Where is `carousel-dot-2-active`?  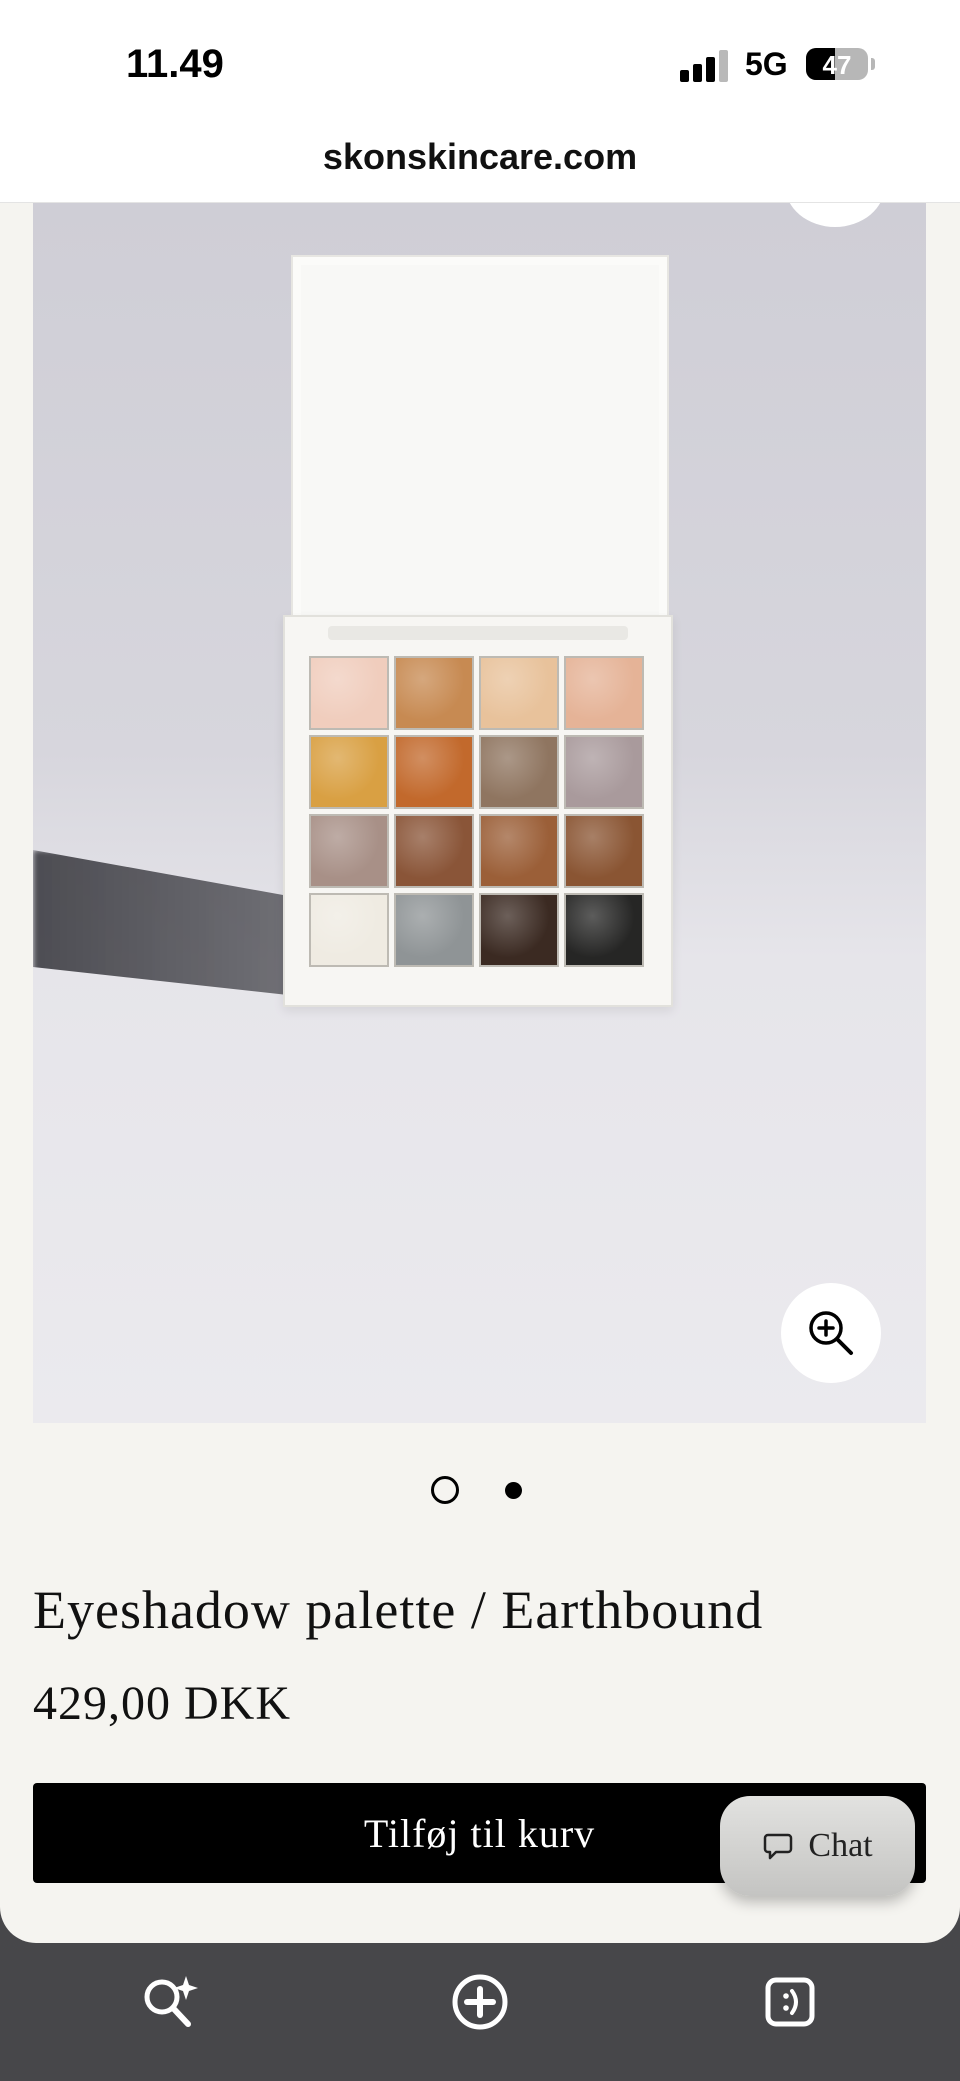
carousel-dot-2-active is located at coordinates (513, 1490).